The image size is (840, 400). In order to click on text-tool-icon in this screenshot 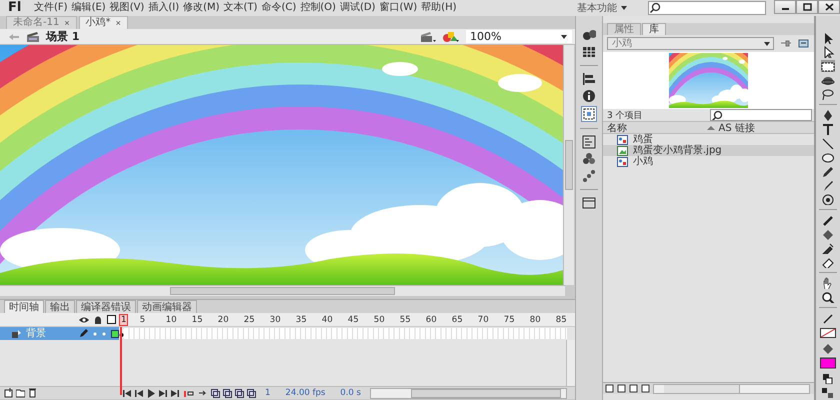, I will do `click(828, 129)`.